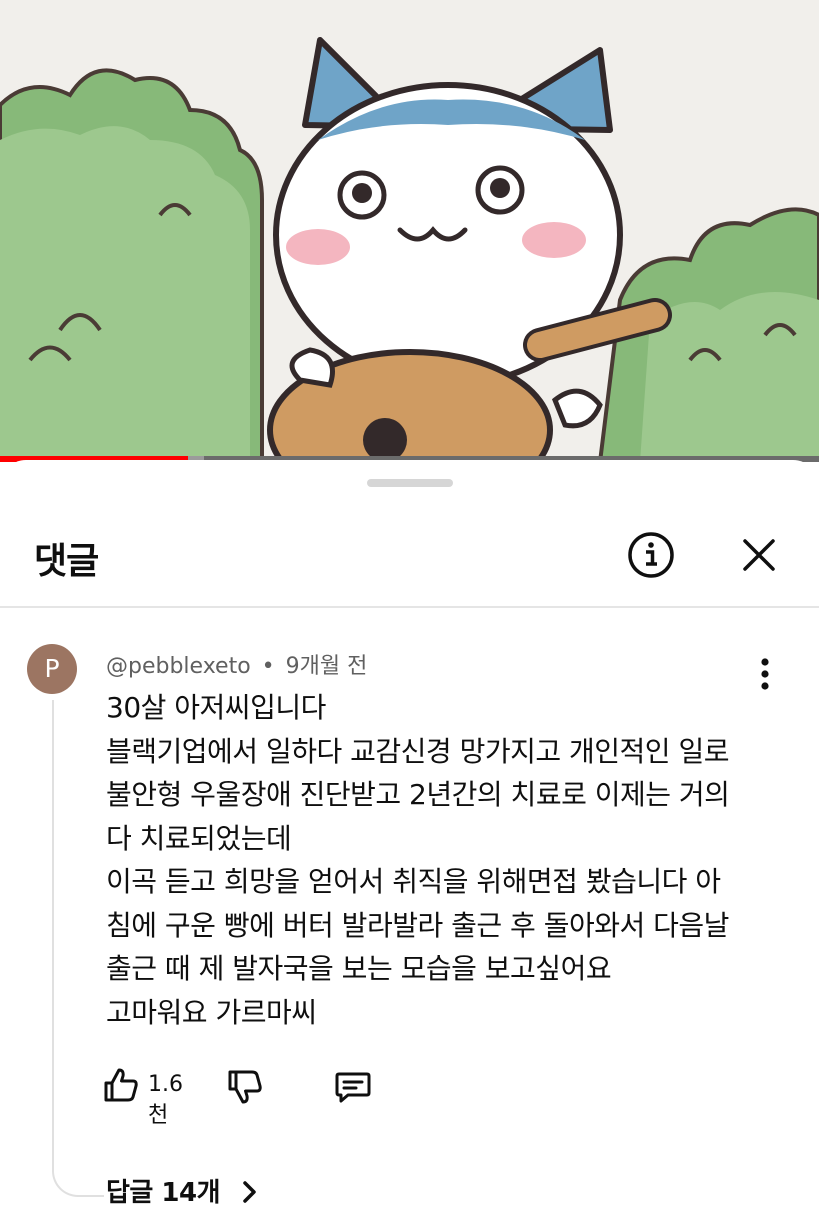  Describe the element at coordinates (418, 794) in the screenshot. I see `comment-line: 불안형 우울장애 진단받고 2년간의 치료로 이제는 거의` at that location.